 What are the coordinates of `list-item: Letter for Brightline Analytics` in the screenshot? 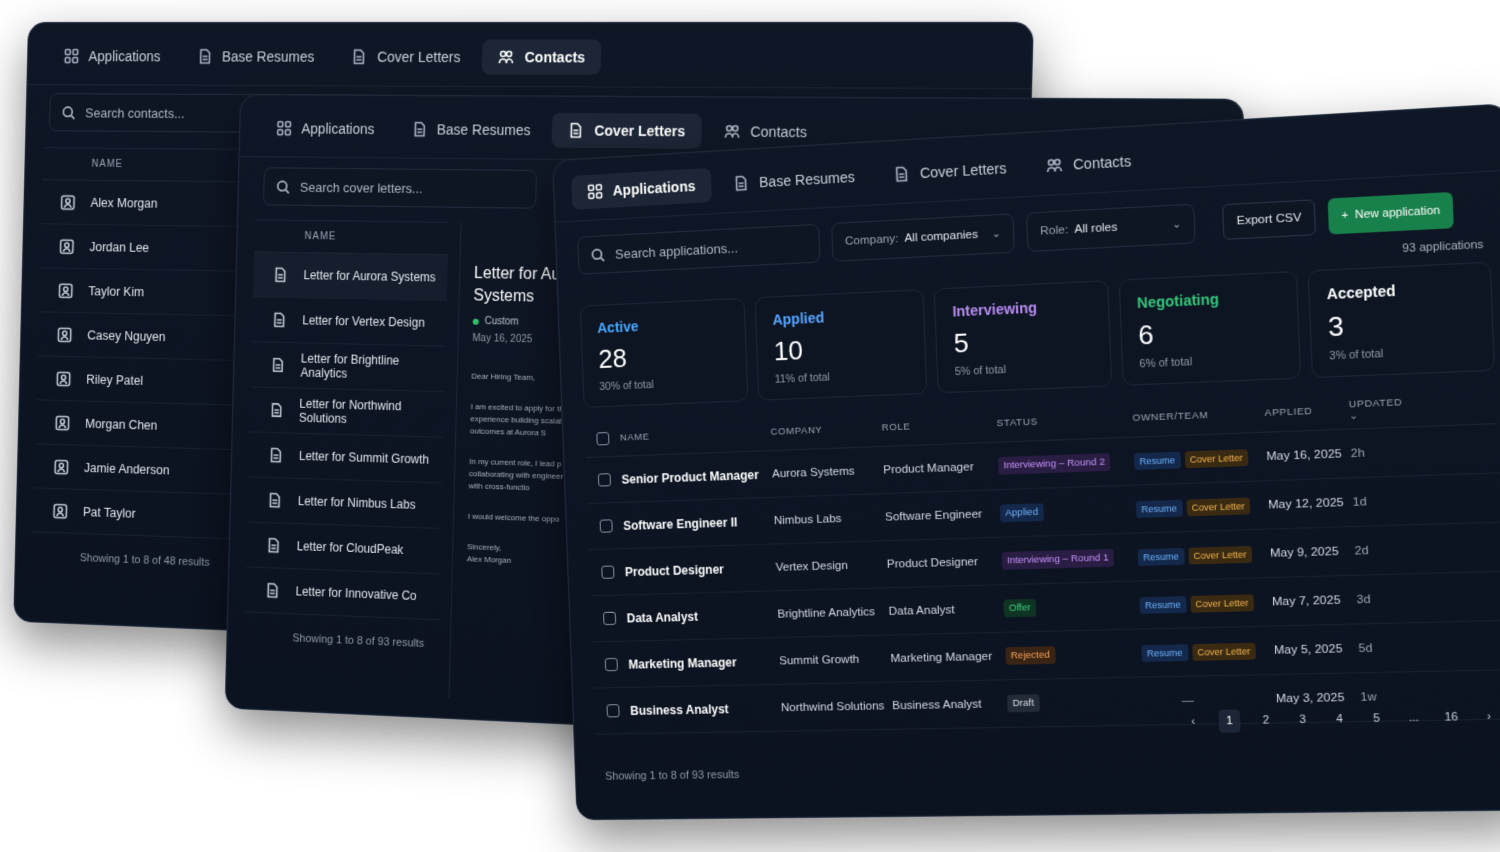 It's located at (348, 367).